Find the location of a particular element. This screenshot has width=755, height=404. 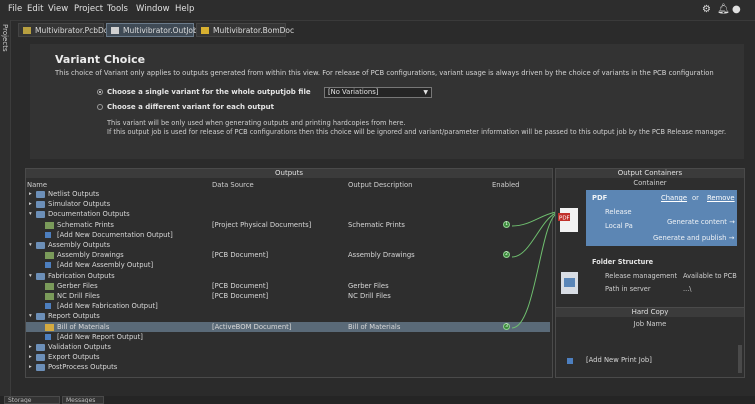

folder-structure-name: Folder Structure is located at coordinates (622, 262).